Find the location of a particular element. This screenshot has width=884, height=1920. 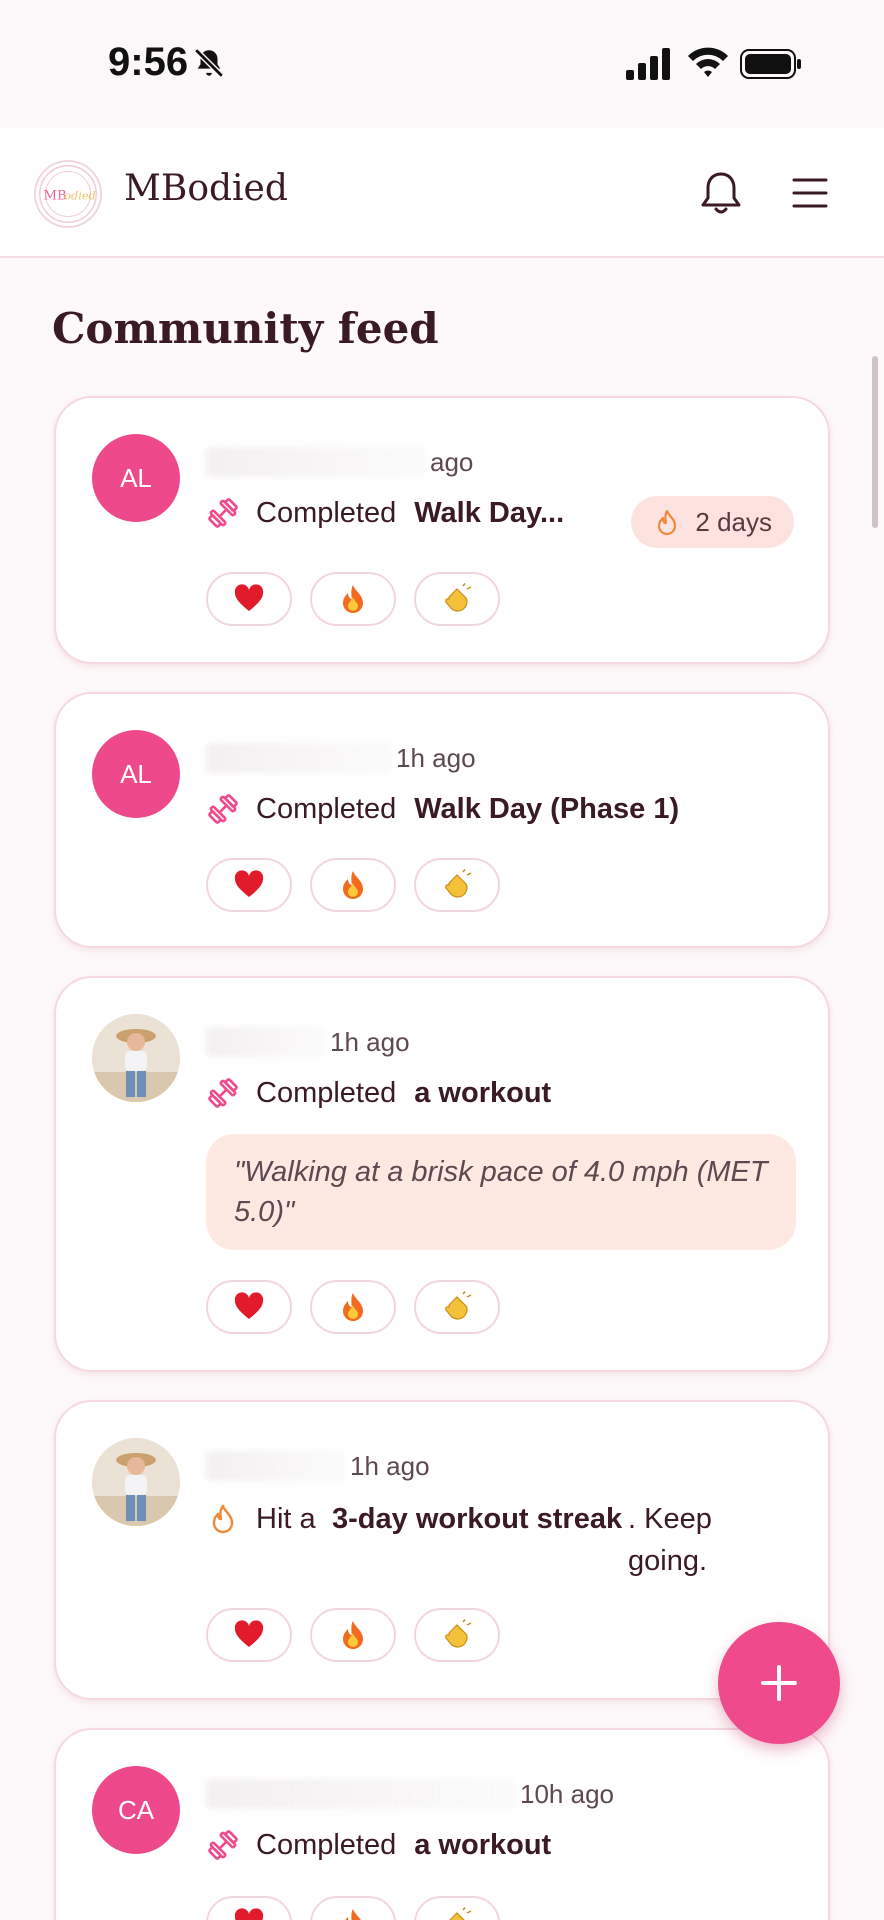

app-header: MB odied MBodied is located at coordinates (442, 193).